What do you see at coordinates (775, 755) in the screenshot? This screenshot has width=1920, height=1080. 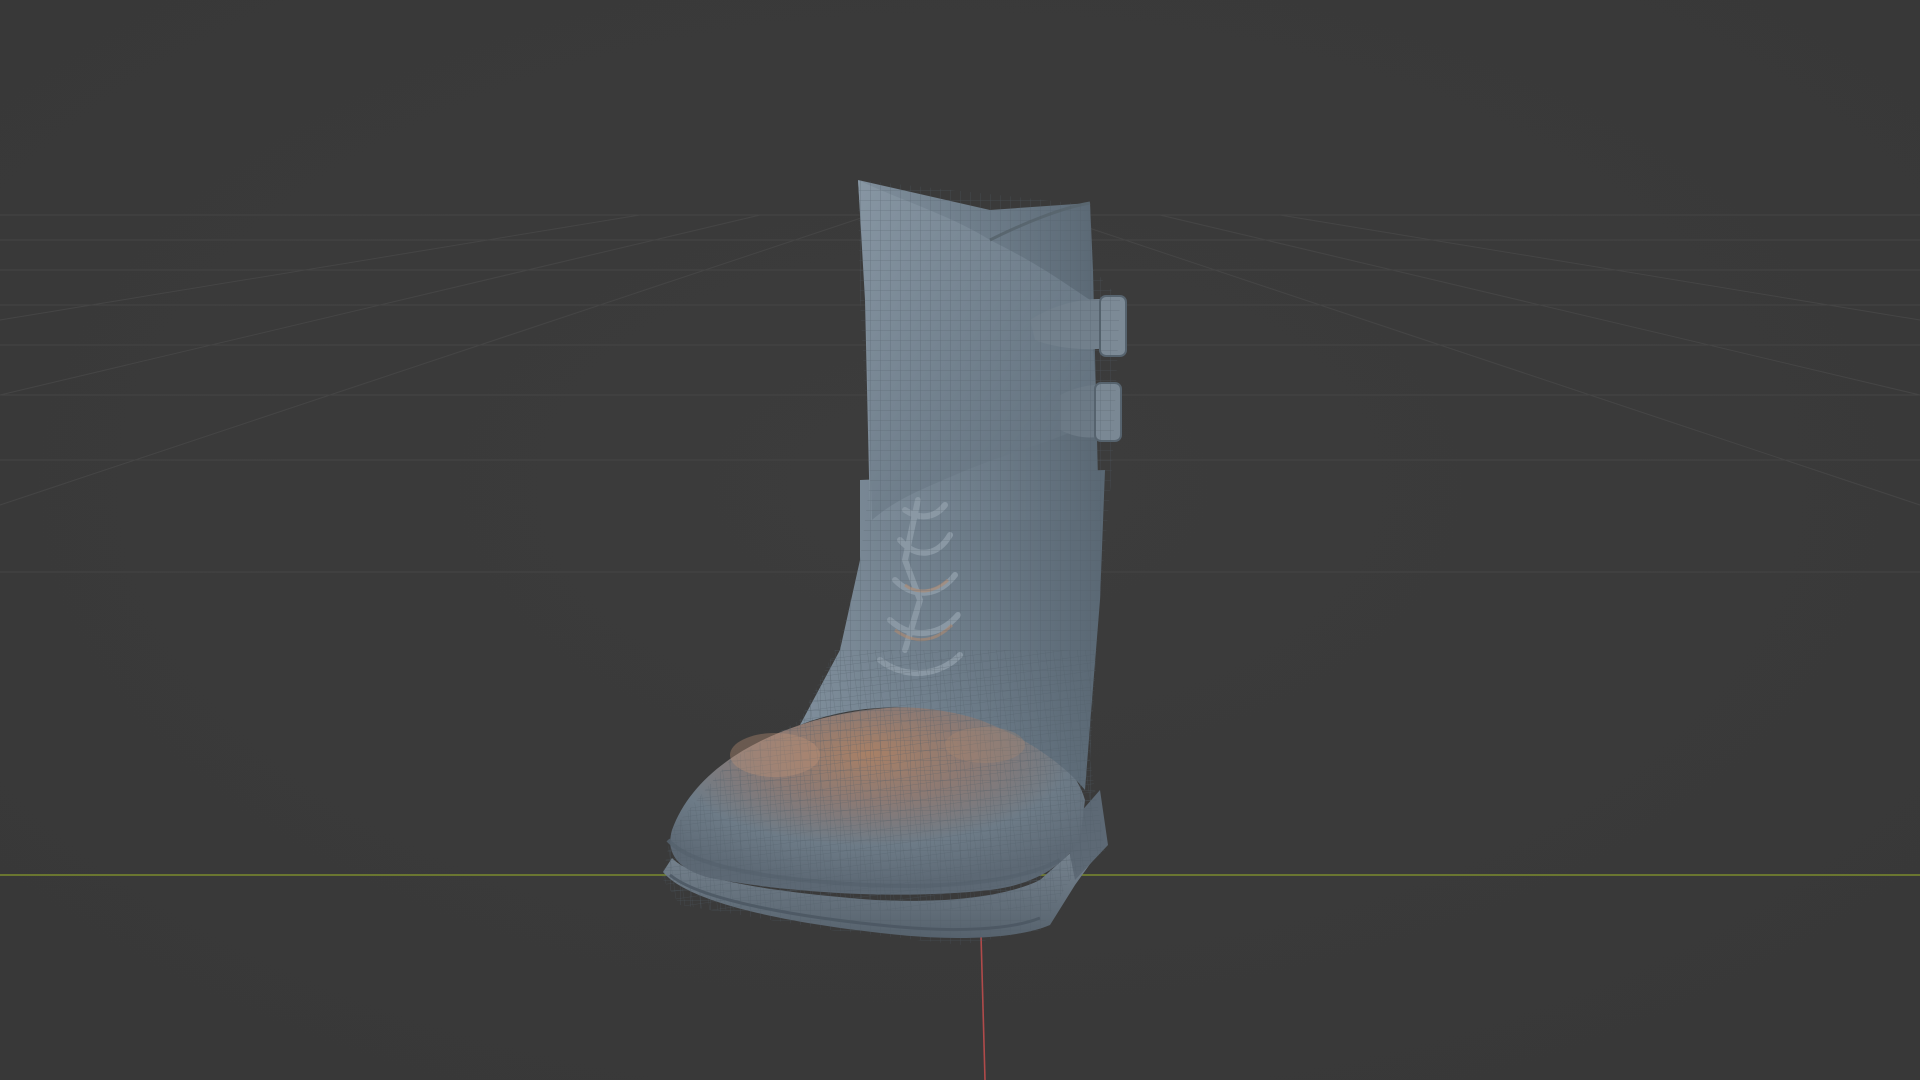 I see `toe-highlight` at bounding box center [775, 755].